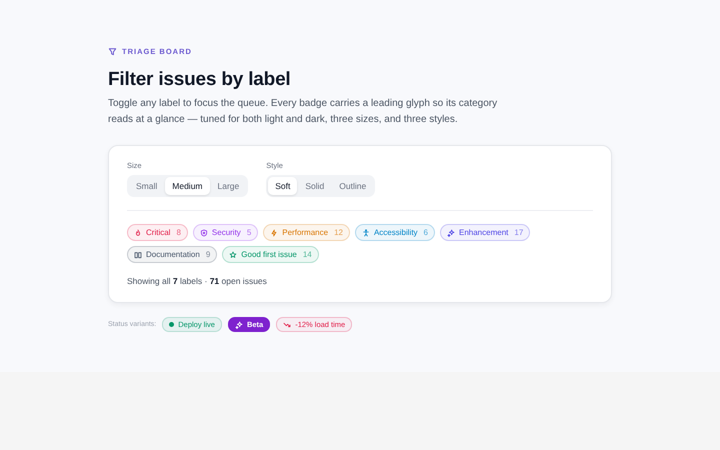 The image size is (720, 450). Describe the element at coordinates (112, 51) in the screenshot. I see `filter-icon` at that location.